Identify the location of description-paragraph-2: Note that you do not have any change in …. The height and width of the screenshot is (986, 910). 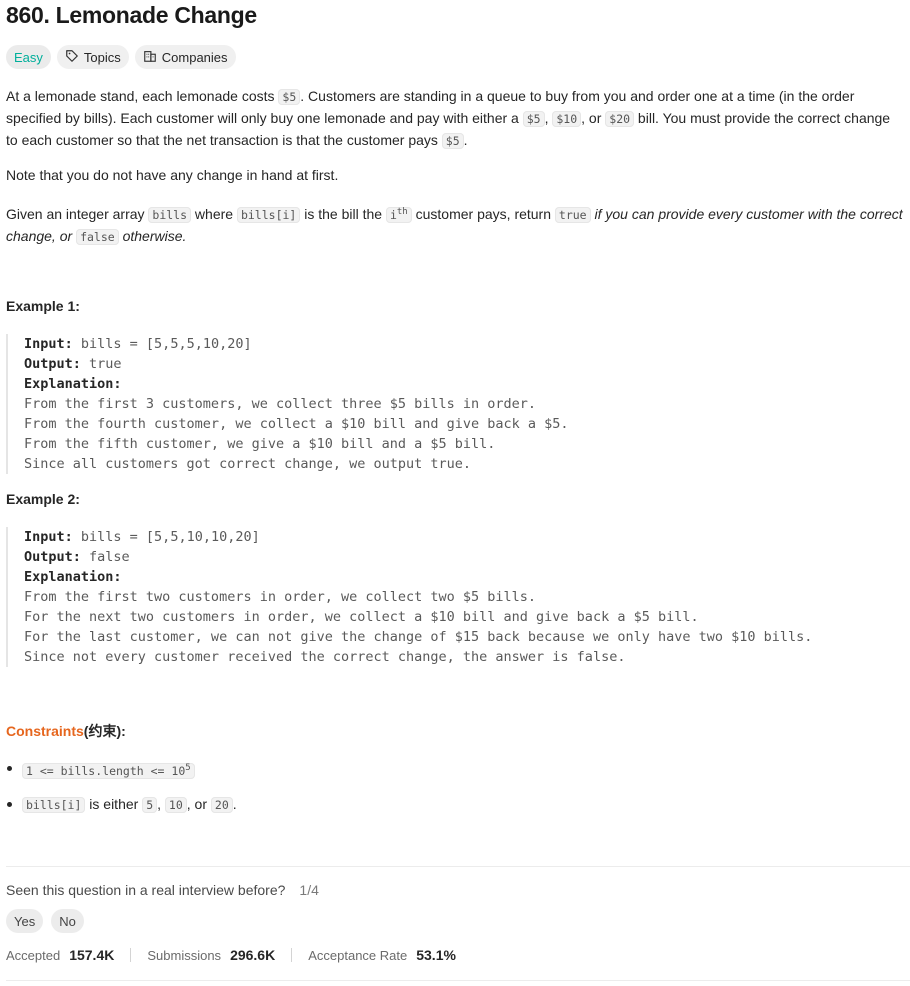
(172, 175).